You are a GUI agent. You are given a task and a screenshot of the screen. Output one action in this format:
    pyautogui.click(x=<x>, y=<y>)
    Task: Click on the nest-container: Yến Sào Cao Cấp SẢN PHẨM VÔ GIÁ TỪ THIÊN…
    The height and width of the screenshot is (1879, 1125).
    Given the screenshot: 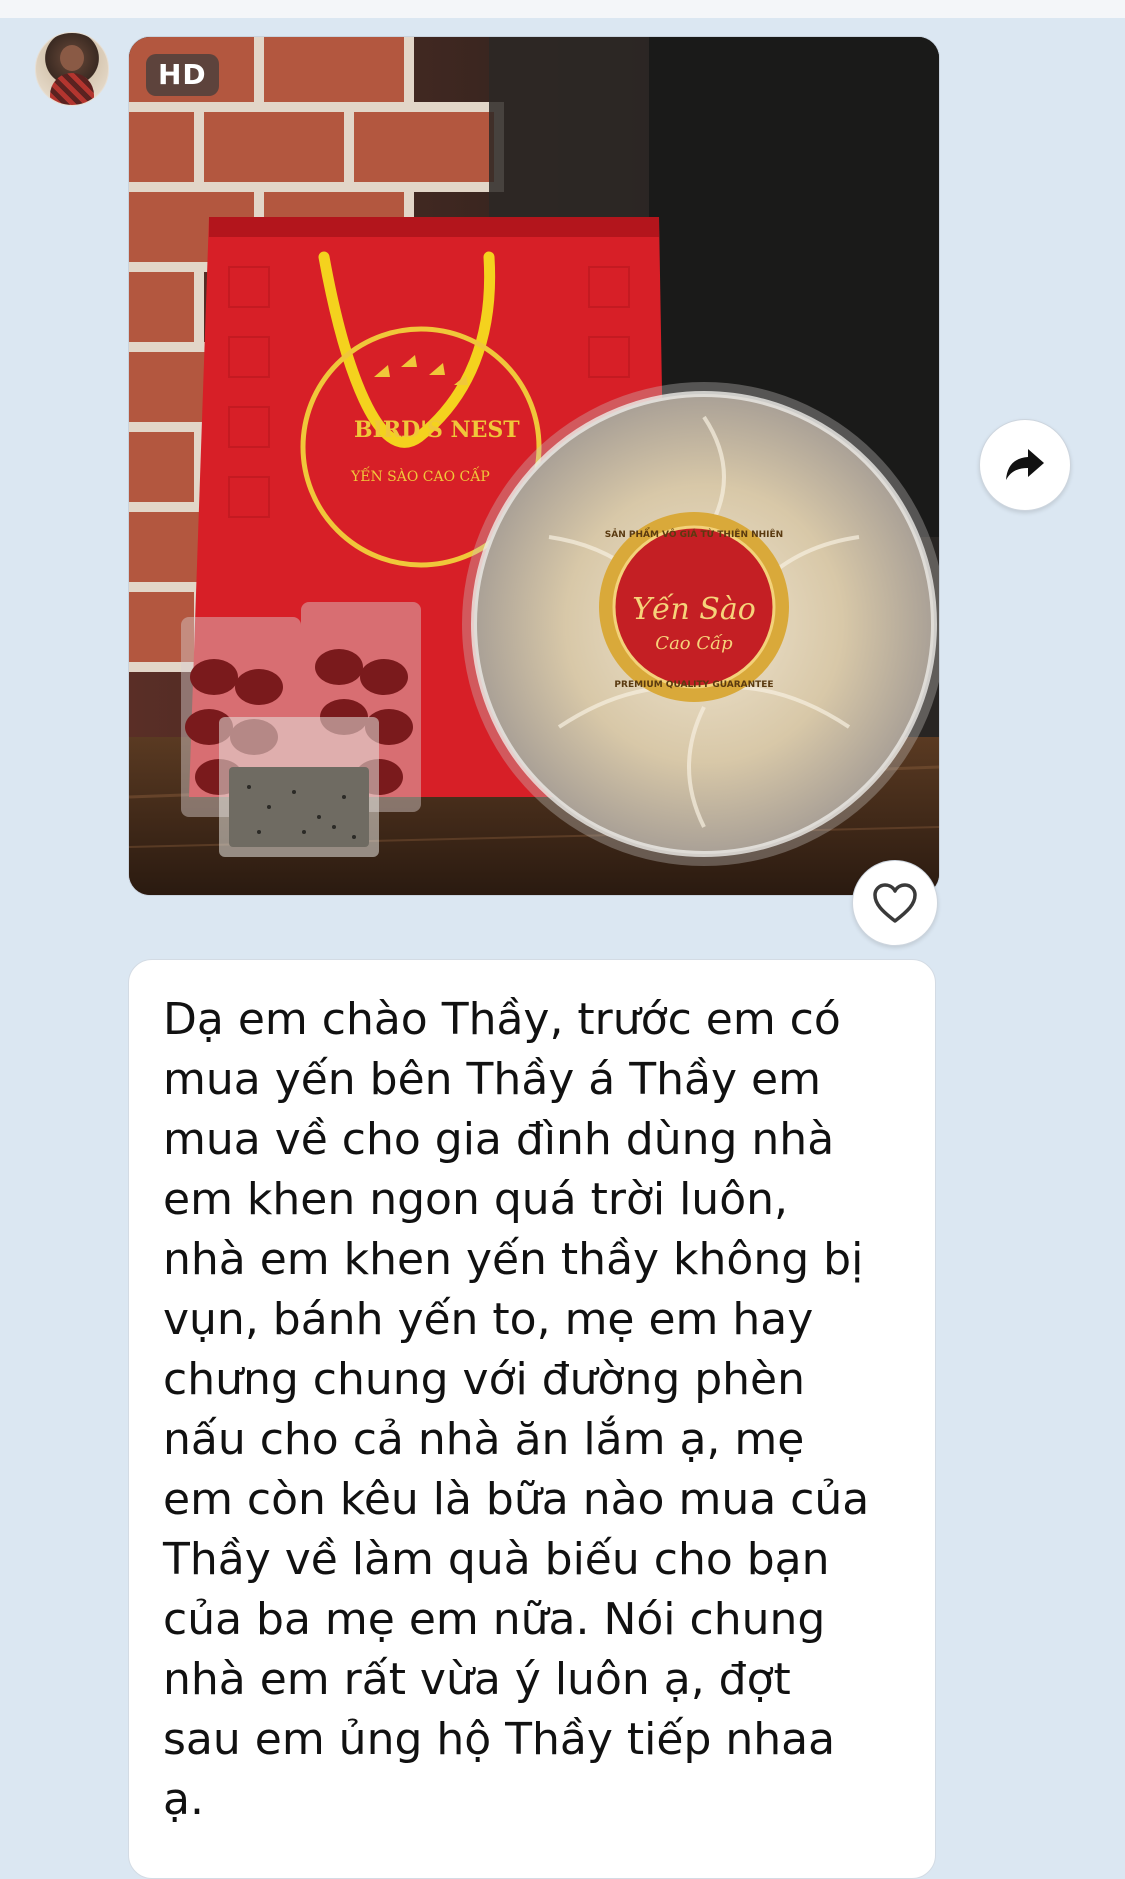 What is the action you would take?
    pyautogui.click(x=700, y=624)
    